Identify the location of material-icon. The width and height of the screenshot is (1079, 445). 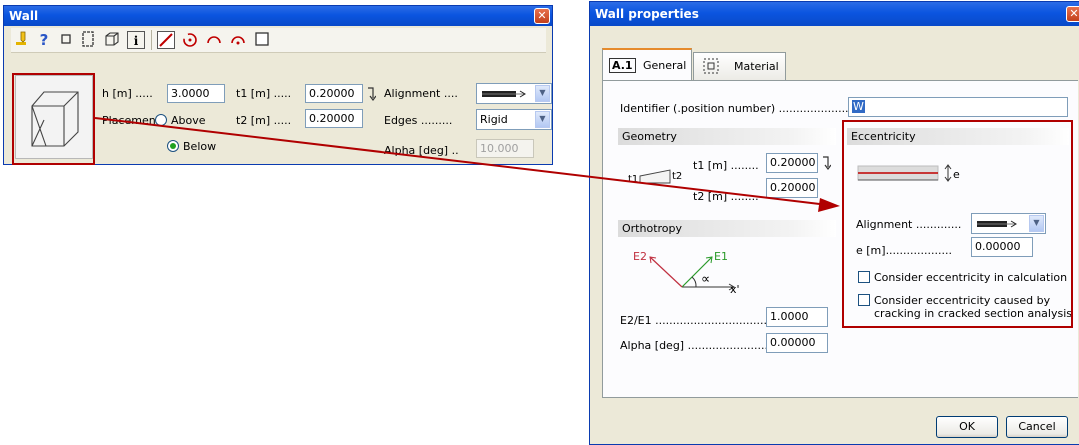
(711, 66).